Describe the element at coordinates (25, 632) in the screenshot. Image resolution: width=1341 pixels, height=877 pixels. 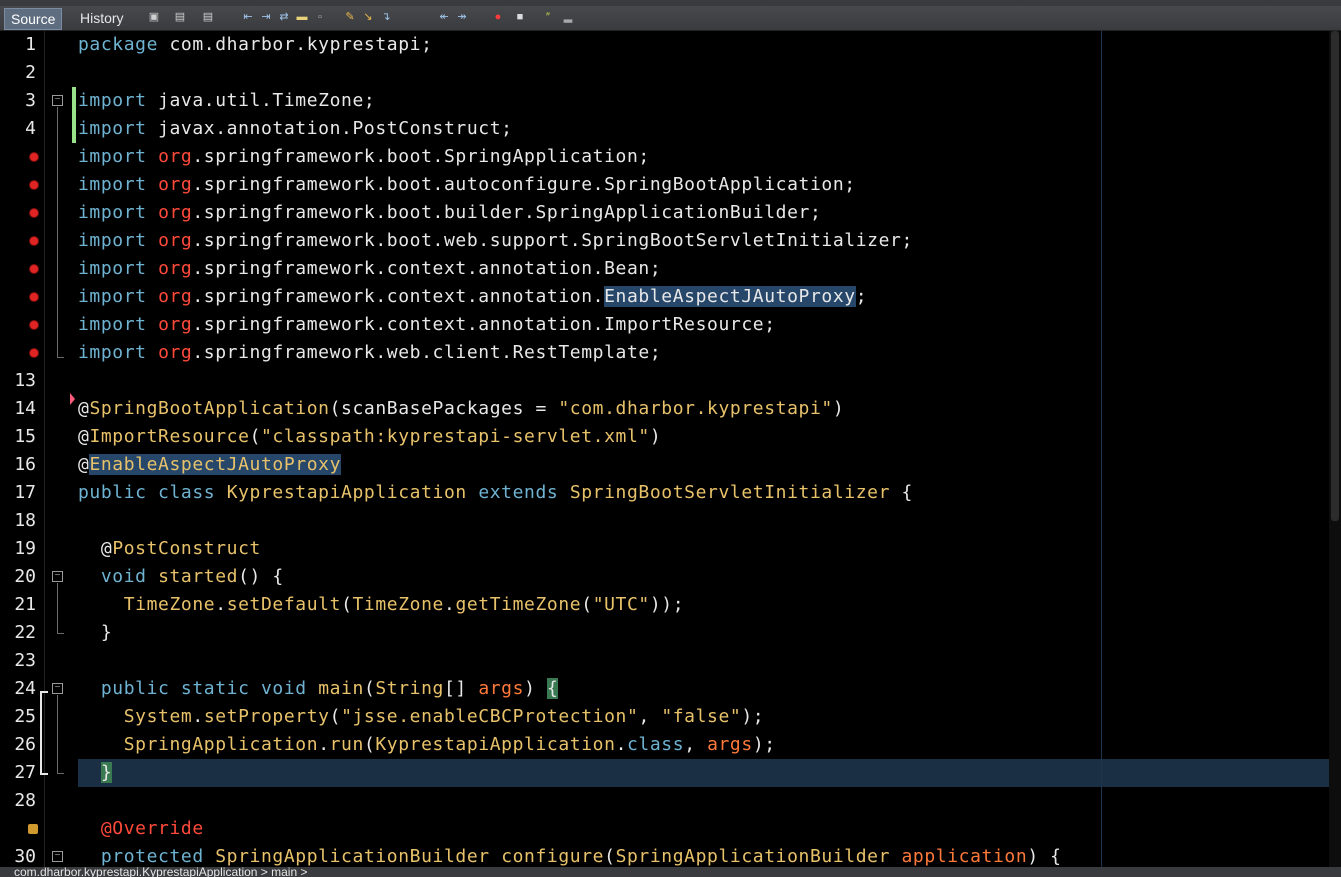
I see `line-number: 22` at that location.